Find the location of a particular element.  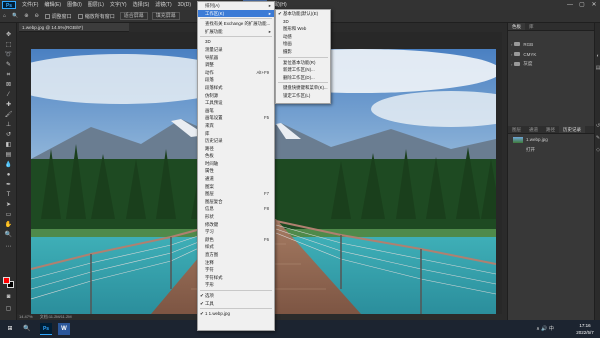

window-menu-item: 图层 F7 is located at coordinates (236, 194).